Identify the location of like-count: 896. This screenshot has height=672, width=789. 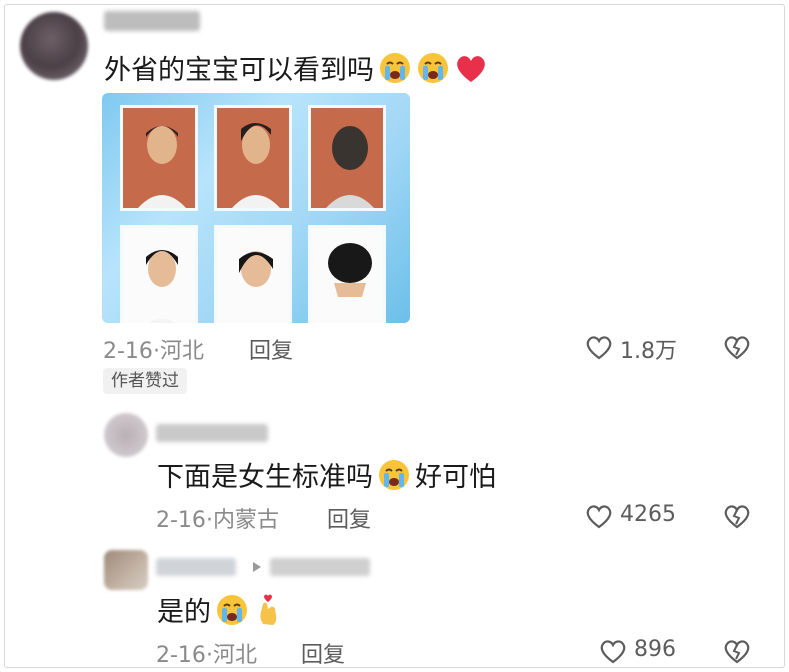
(655, 649).